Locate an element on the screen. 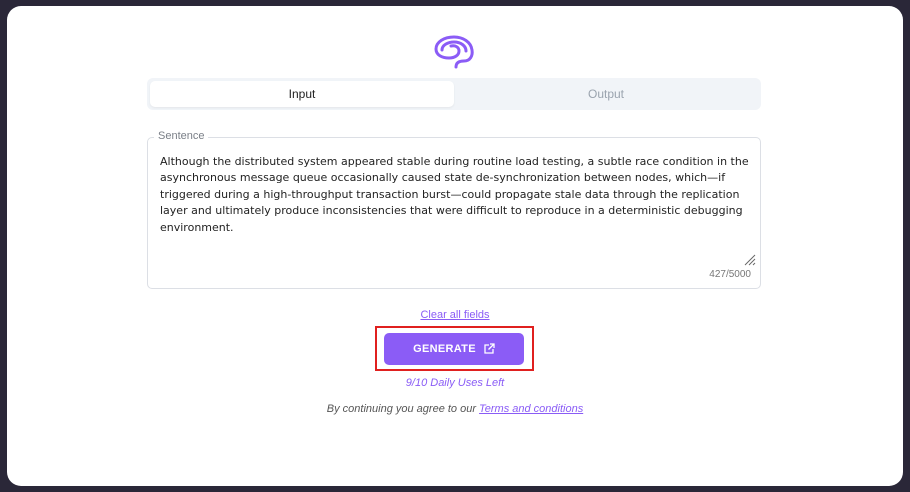 This screenshot has height=492, width=910. external-link-icon is located at coordinates (489, 348).